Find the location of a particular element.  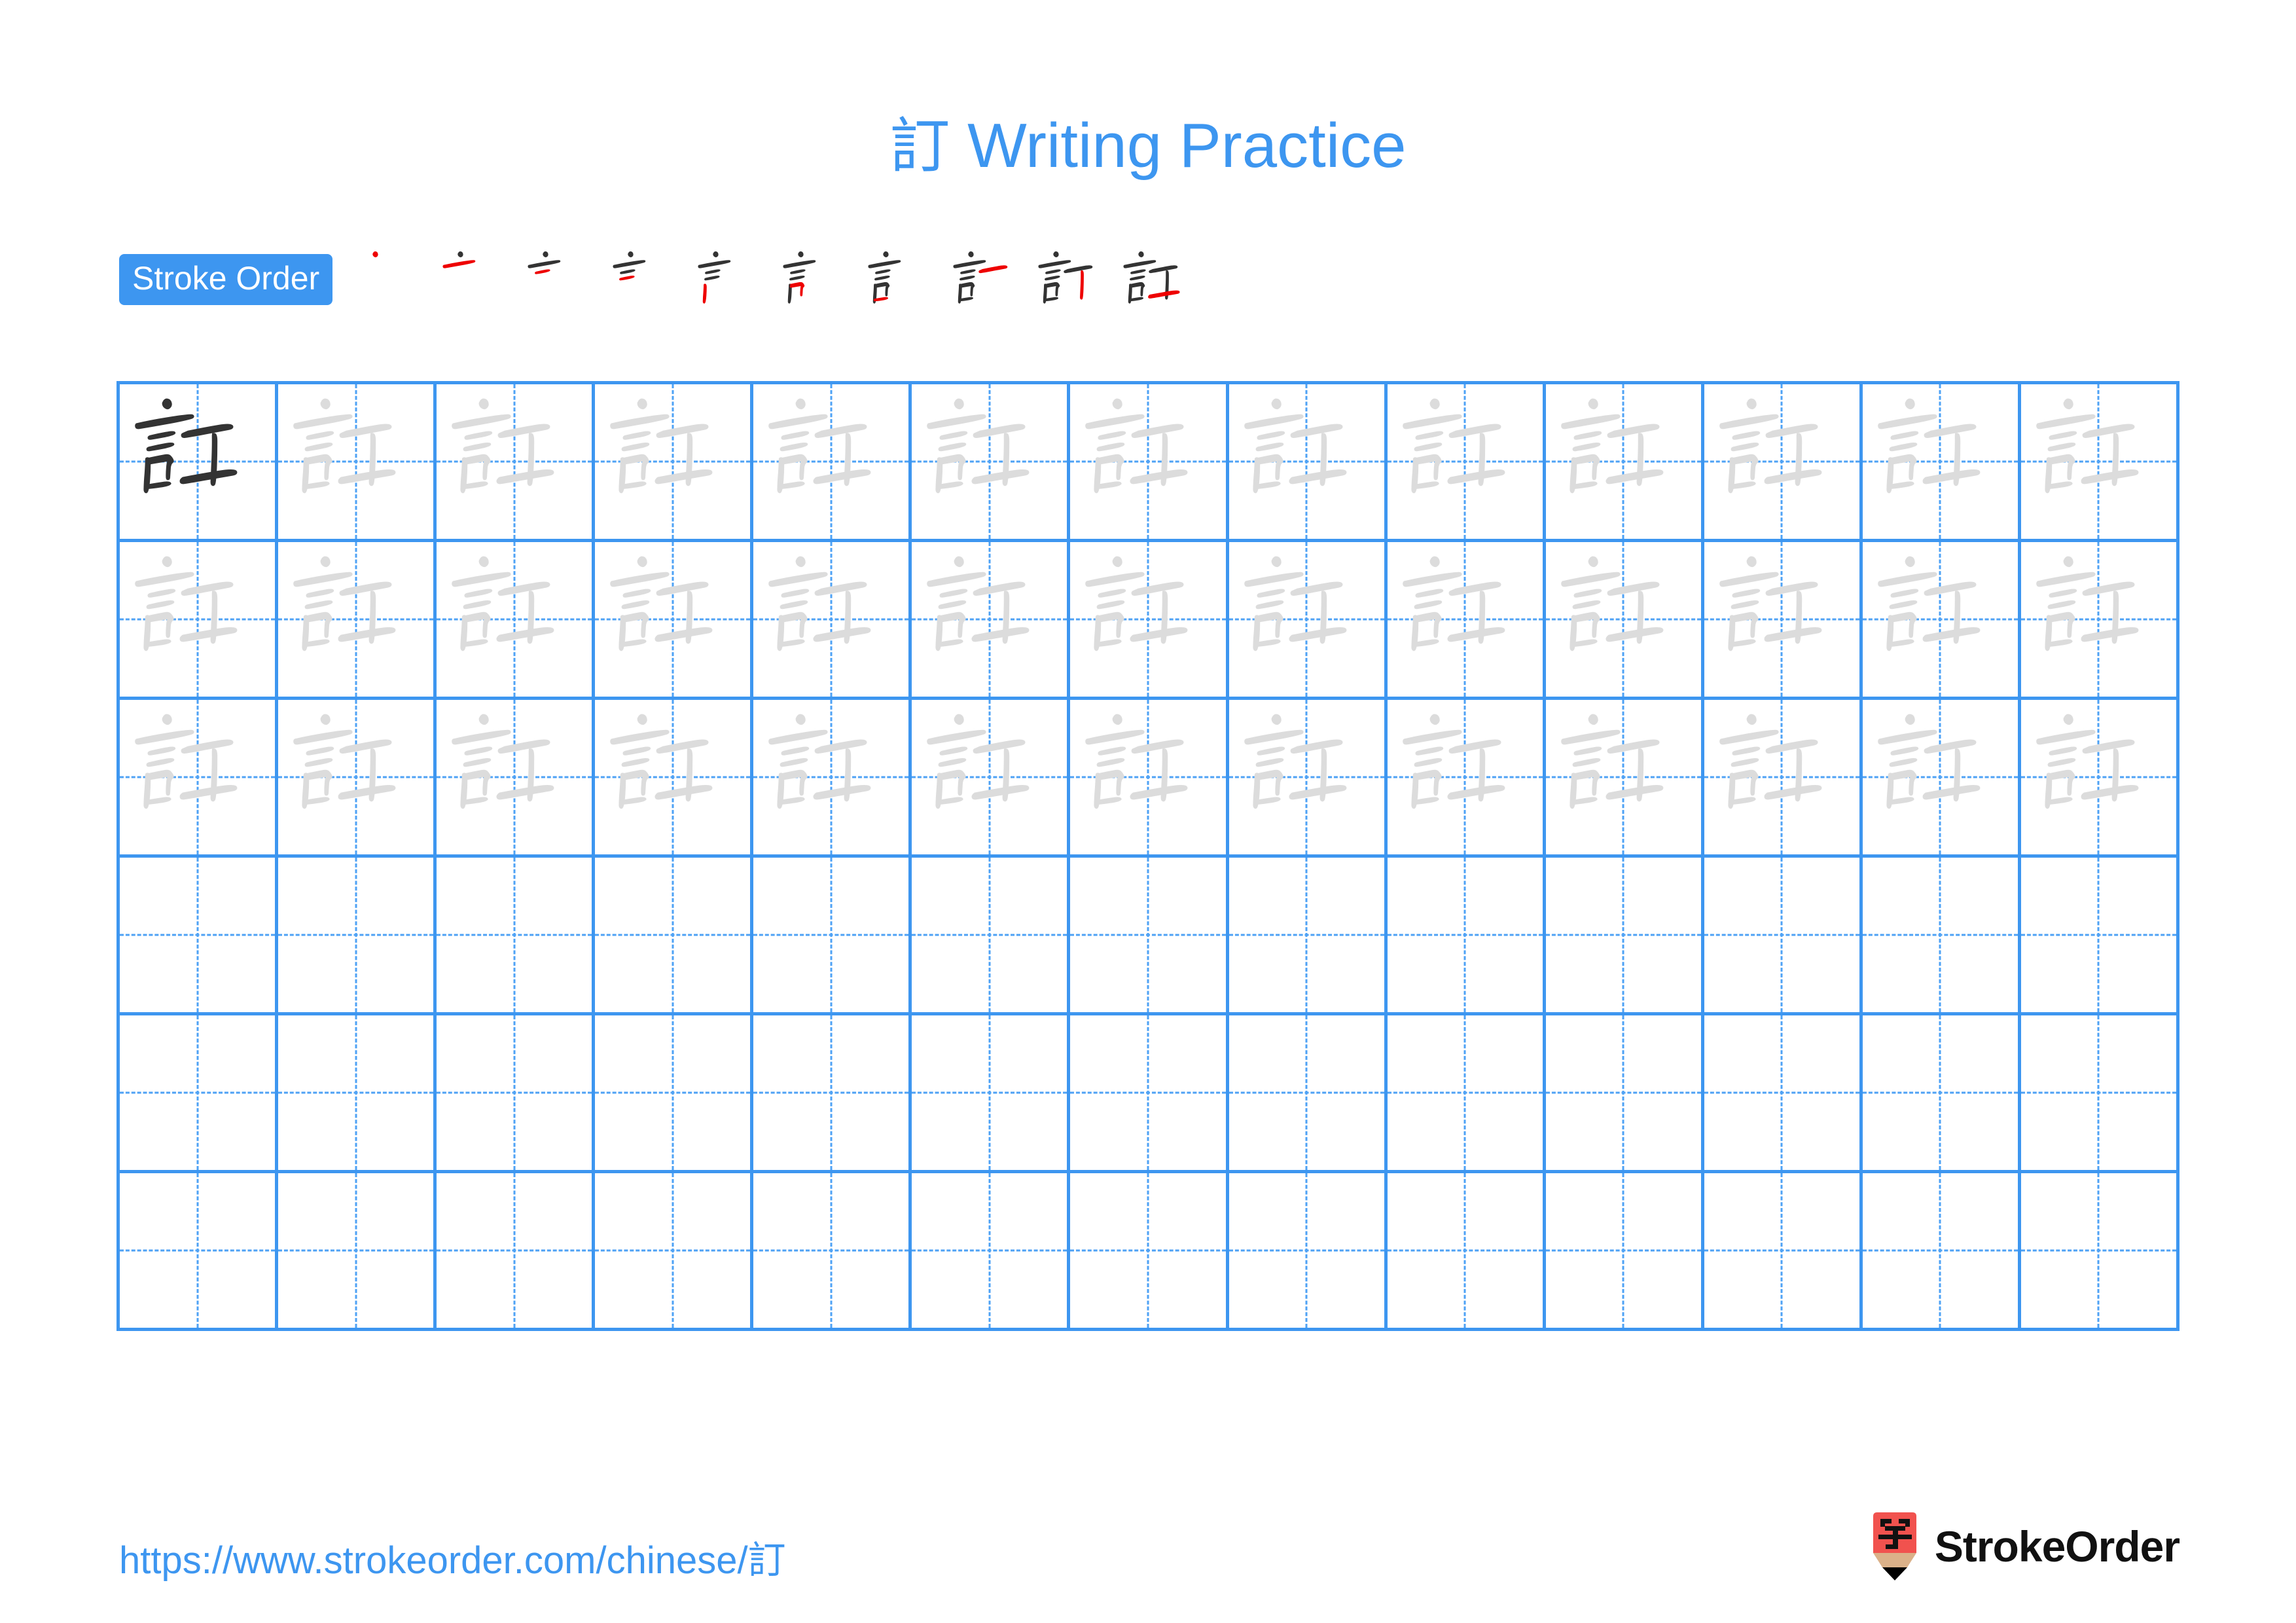

practice-cell-r2-c8 is located at coordinates (1308, 621).